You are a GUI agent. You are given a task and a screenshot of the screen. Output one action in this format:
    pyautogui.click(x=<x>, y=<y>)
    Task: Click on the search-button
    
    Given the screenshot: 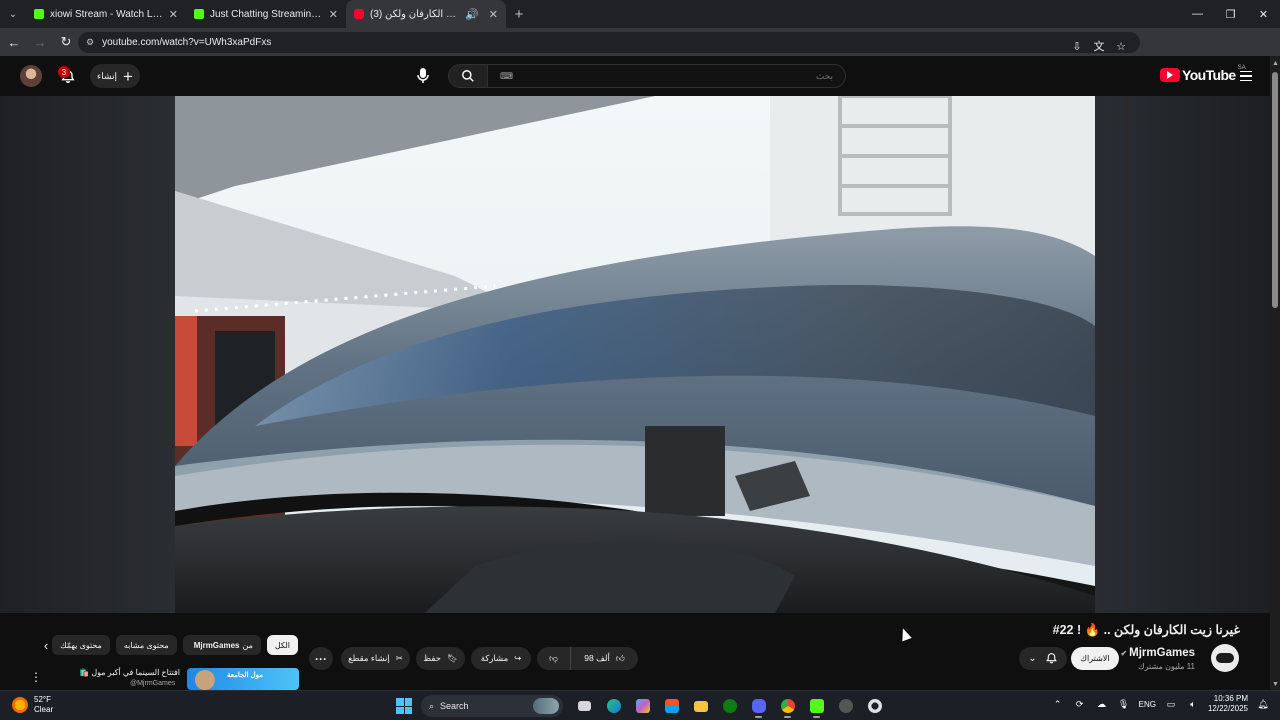 What is the action you would take?
    pyautogui.click(x=468, y=76)
    